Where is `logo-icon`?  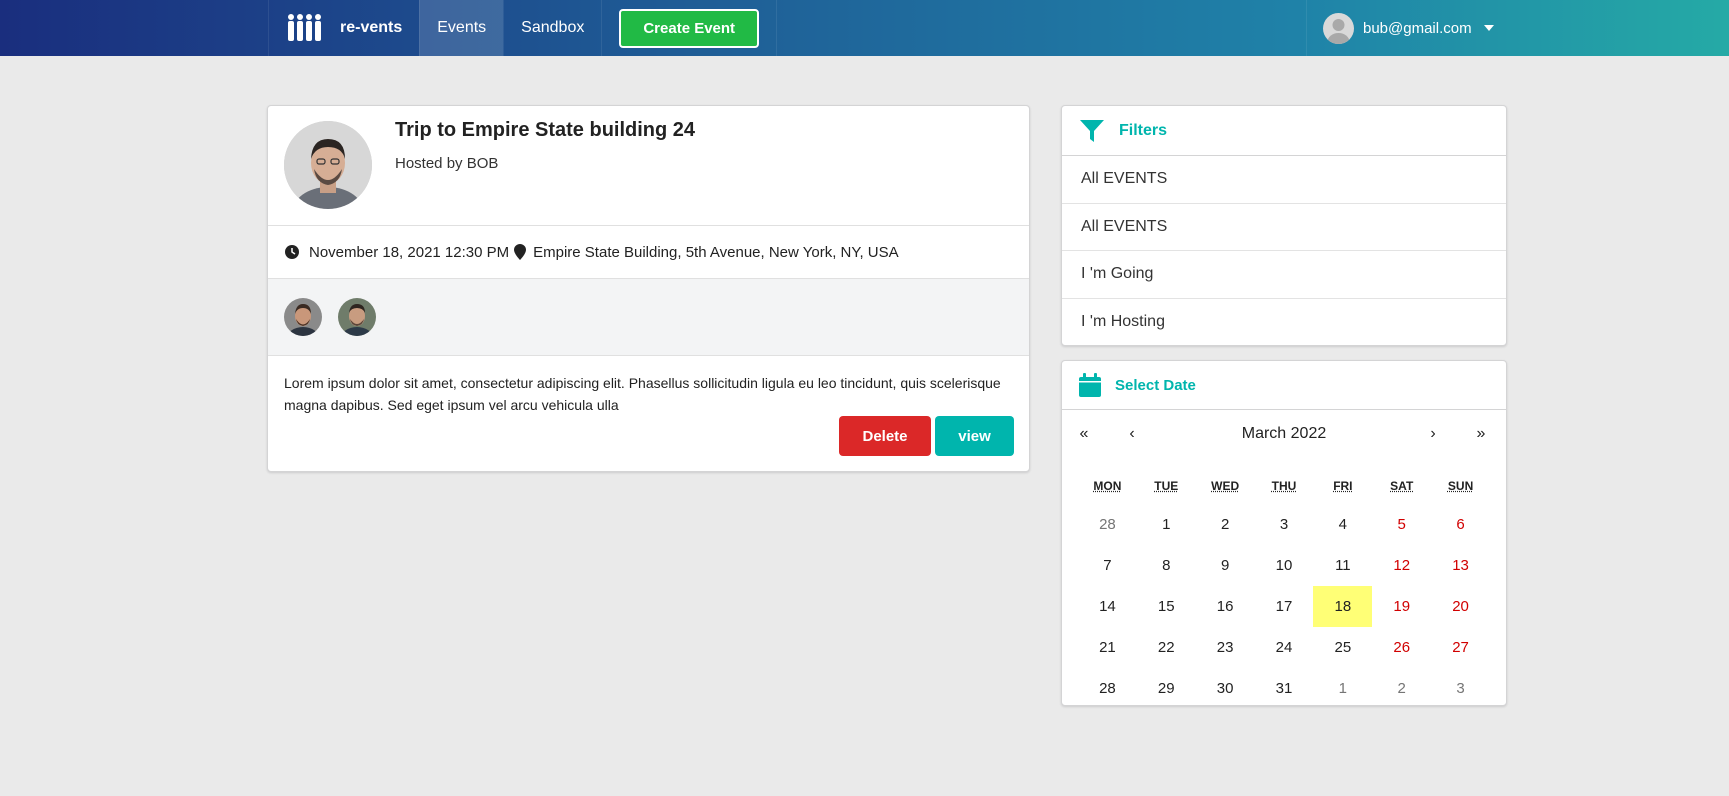 logo-icon is located at coordinates (304, 27).